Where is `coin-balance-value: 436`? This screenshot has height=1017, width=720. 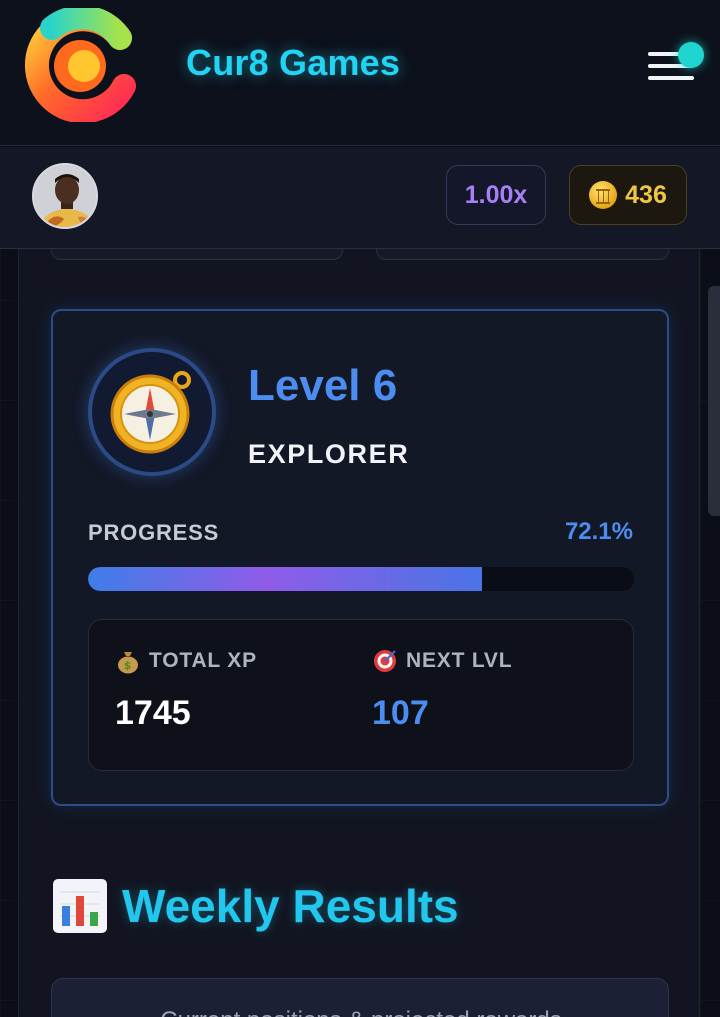
coin-balance-value: 436 is located at coordinates (646, 194).